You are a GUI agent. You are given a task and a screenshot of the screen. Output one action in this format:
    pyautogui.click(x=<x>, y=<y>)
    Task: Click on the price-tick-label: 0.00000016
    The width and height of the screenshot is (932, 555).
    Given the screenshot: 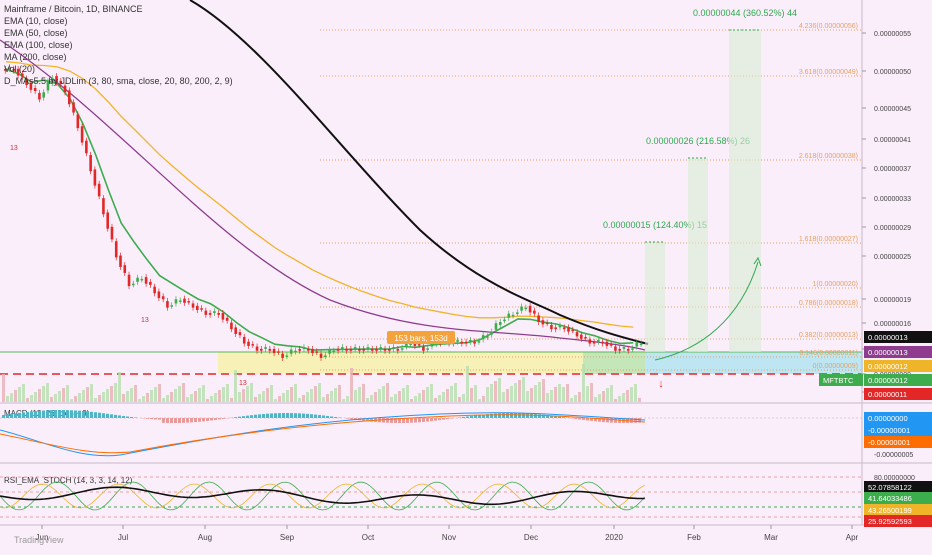 What is the action you would take?
    pyautogui.click(x=892, y=324)
    